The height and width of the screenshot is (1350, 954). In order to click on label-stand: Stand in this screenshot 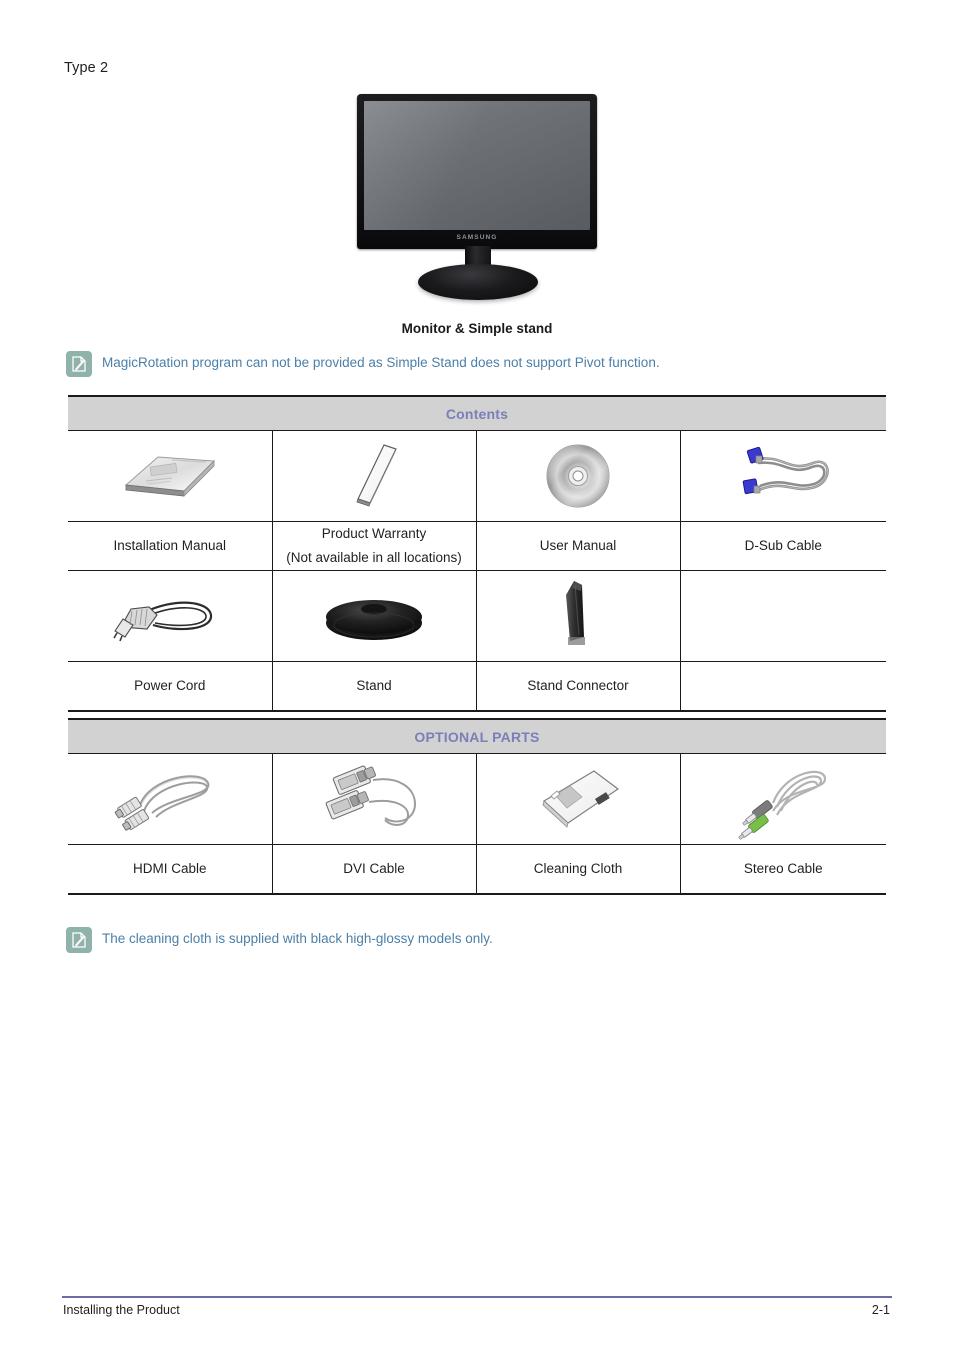, I will do `click(374, 686)`.